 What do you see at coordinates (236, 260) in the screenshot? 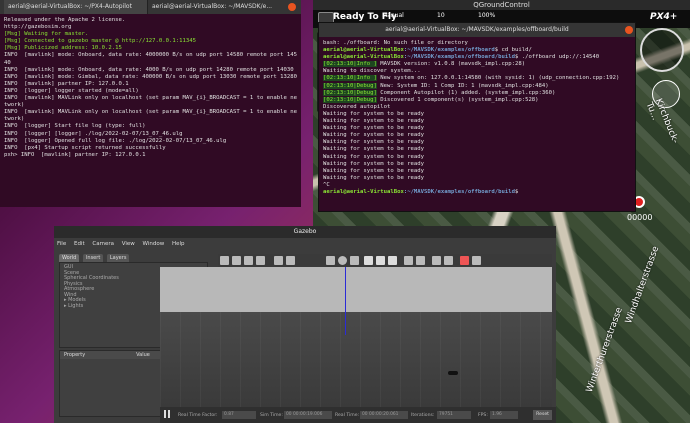
I see `translate-tool-icon` at bounding box center [236, 260].